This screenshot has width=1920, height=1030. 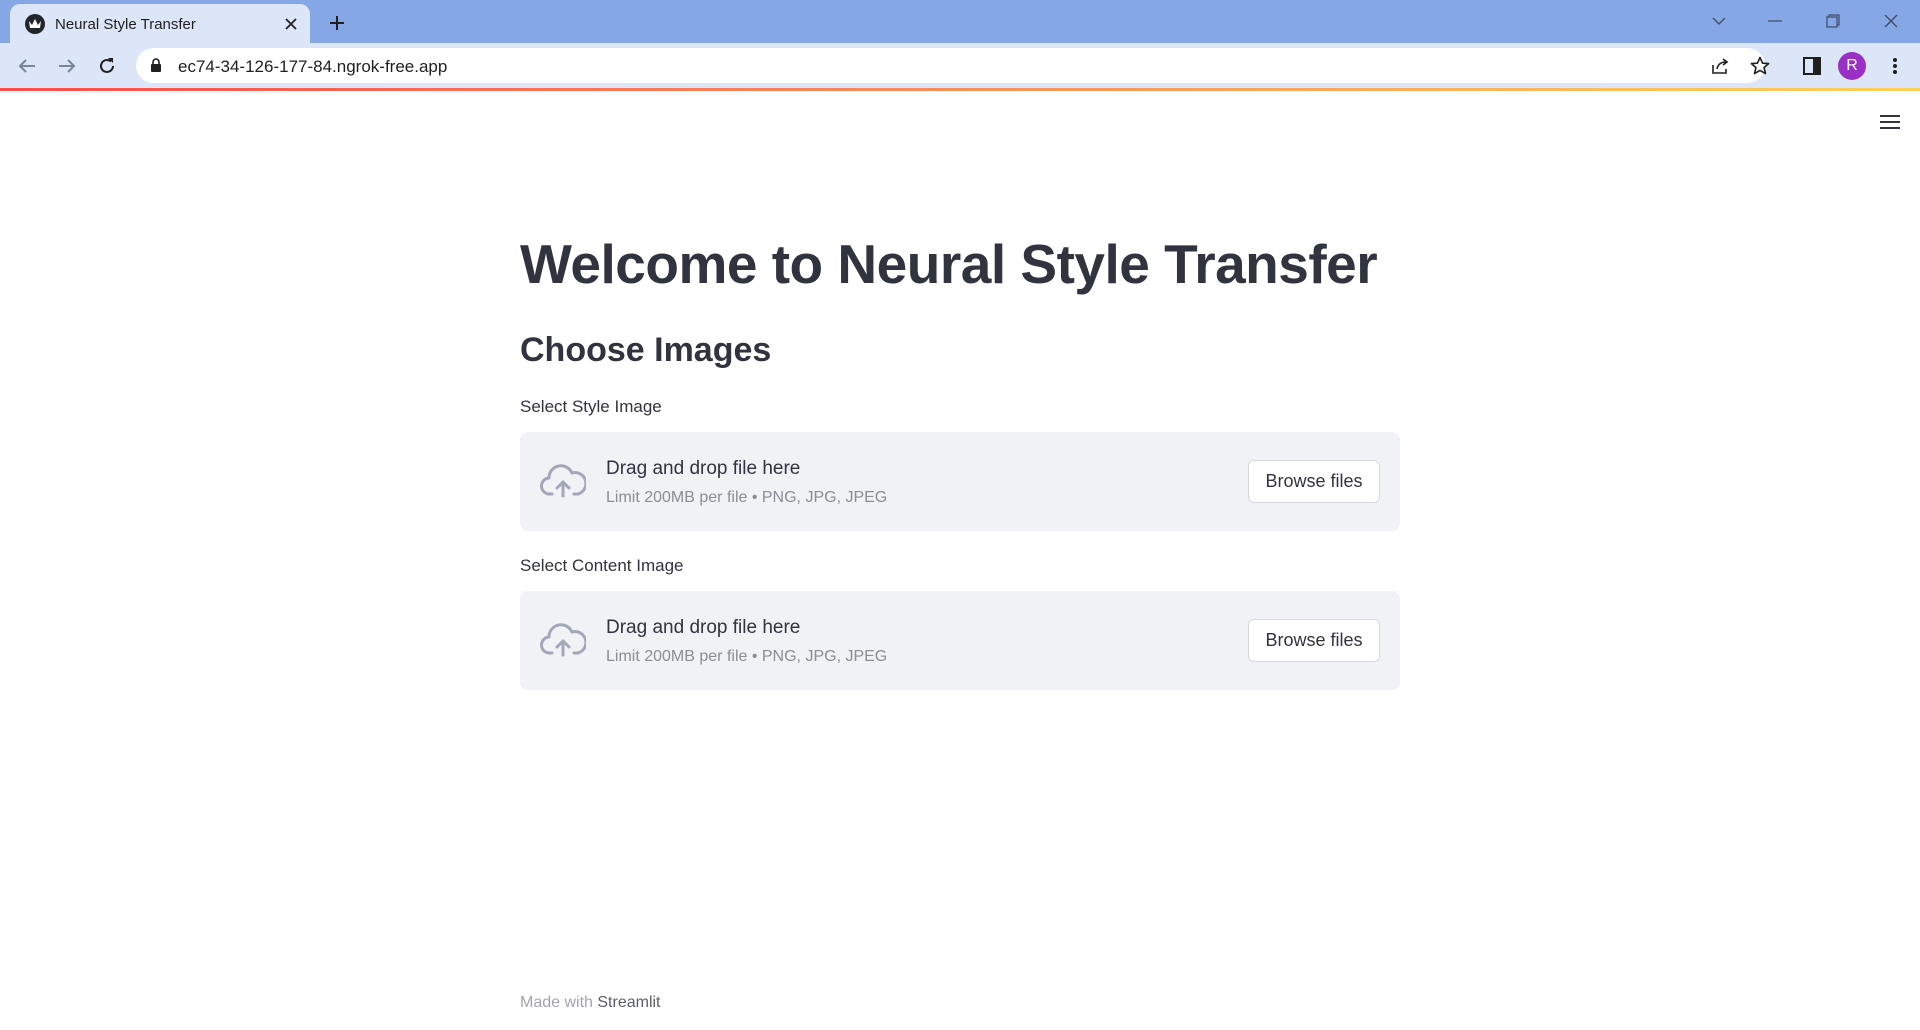 What do you see at coordinates (960, 21) in the screenshot?
I see `browser-tabstrip: Neural Style Transfer` at bounding box center [960, 21].